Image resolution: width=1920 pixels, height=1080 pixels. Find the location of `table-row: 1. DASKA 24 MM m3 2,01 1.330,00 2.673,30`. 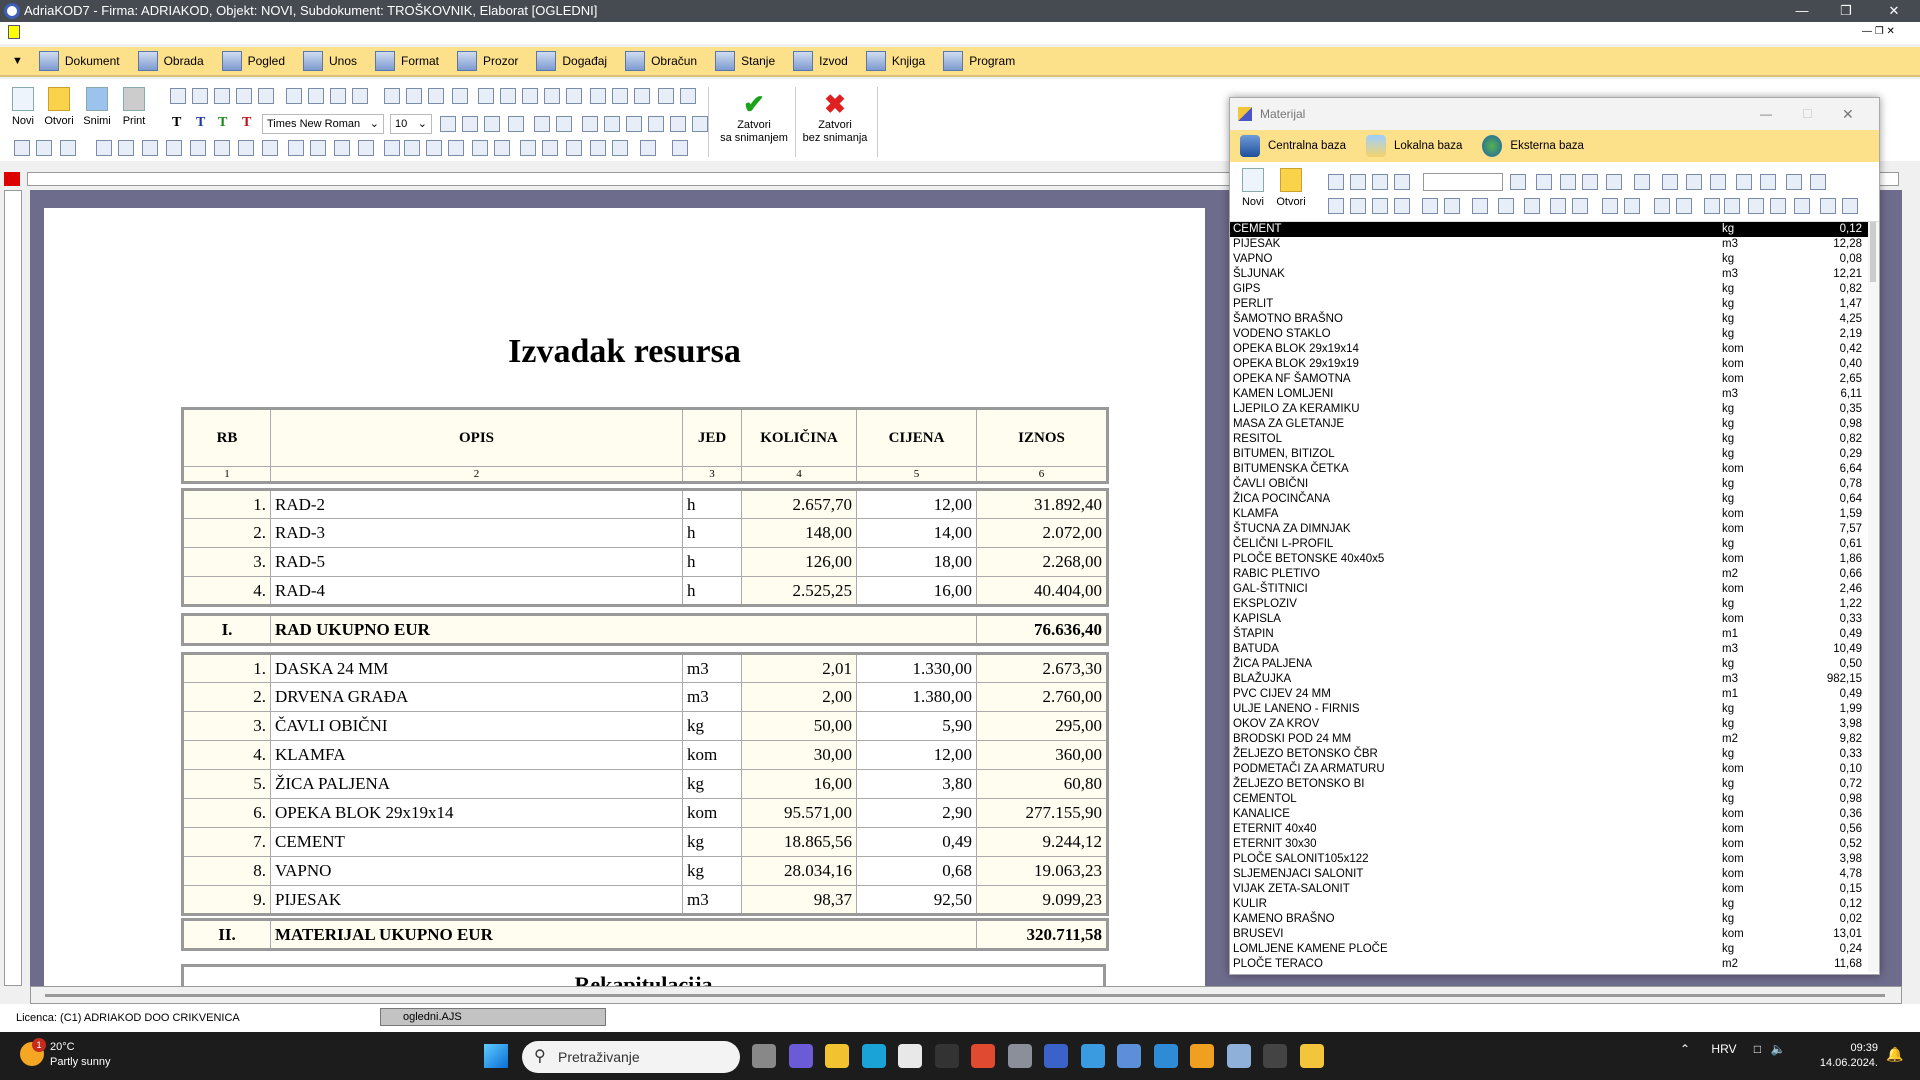

table-row: 1. DASKA 24 MM m3 2,01 1.330,00 2.673,30 is located at coordinates (645, 668).